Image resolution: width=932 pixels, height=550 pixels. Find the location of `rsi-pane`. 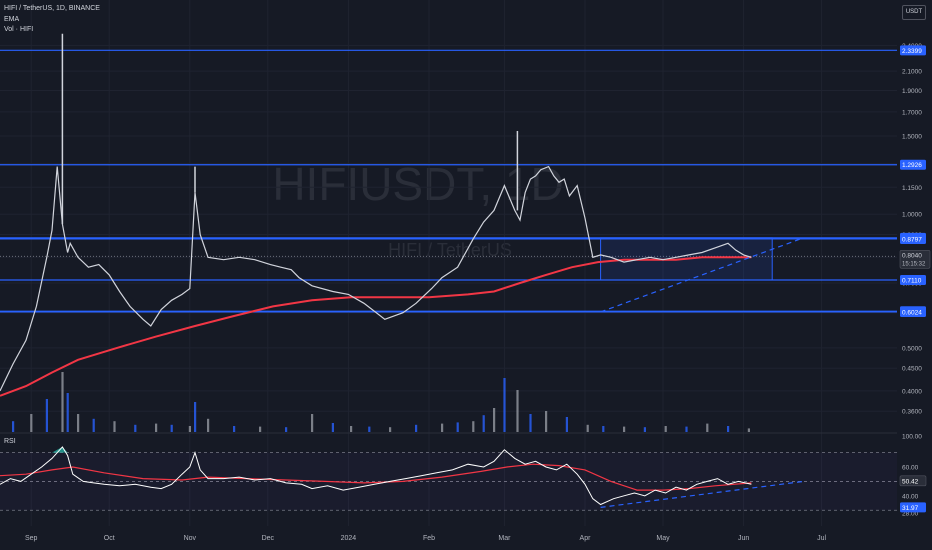

rsi-pane is located at coordinates (448, 478).